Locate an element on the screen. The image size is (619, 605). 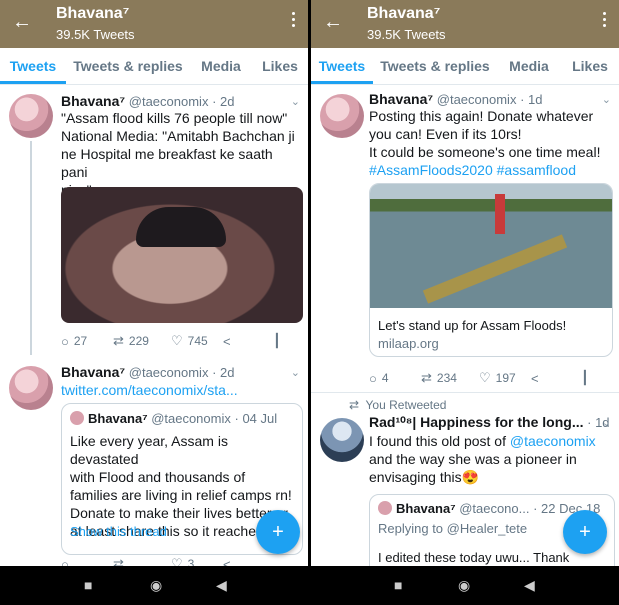
quote-text: I edited these today uwu... Thank is located at coordinates (474, 557).